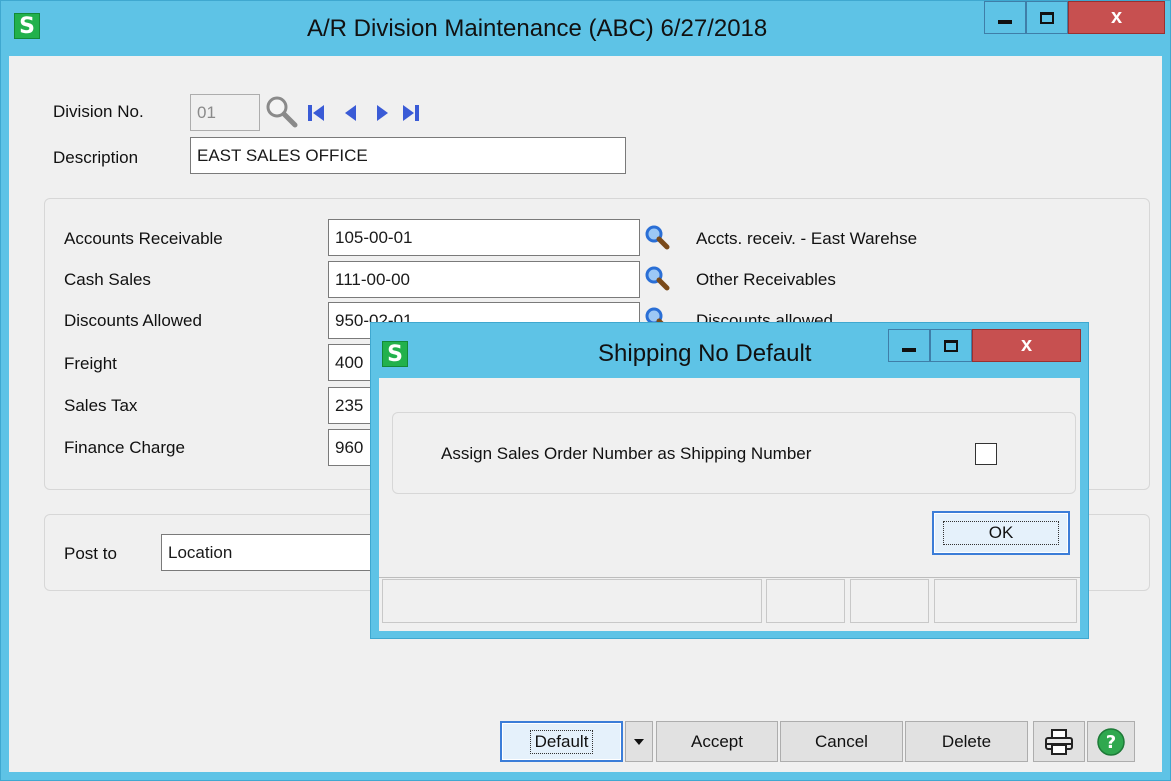 The height and width of the screenshot is (781, 1171). Describe the element at coordinates (717, 741) in the screenshot. I see `accept-button: Accept` at that location.